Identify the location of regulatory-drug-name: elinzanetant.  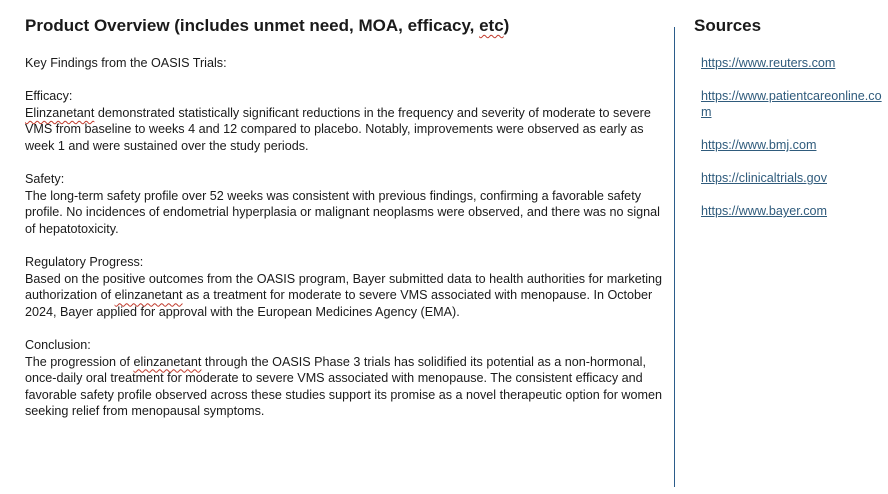
(149, 295).